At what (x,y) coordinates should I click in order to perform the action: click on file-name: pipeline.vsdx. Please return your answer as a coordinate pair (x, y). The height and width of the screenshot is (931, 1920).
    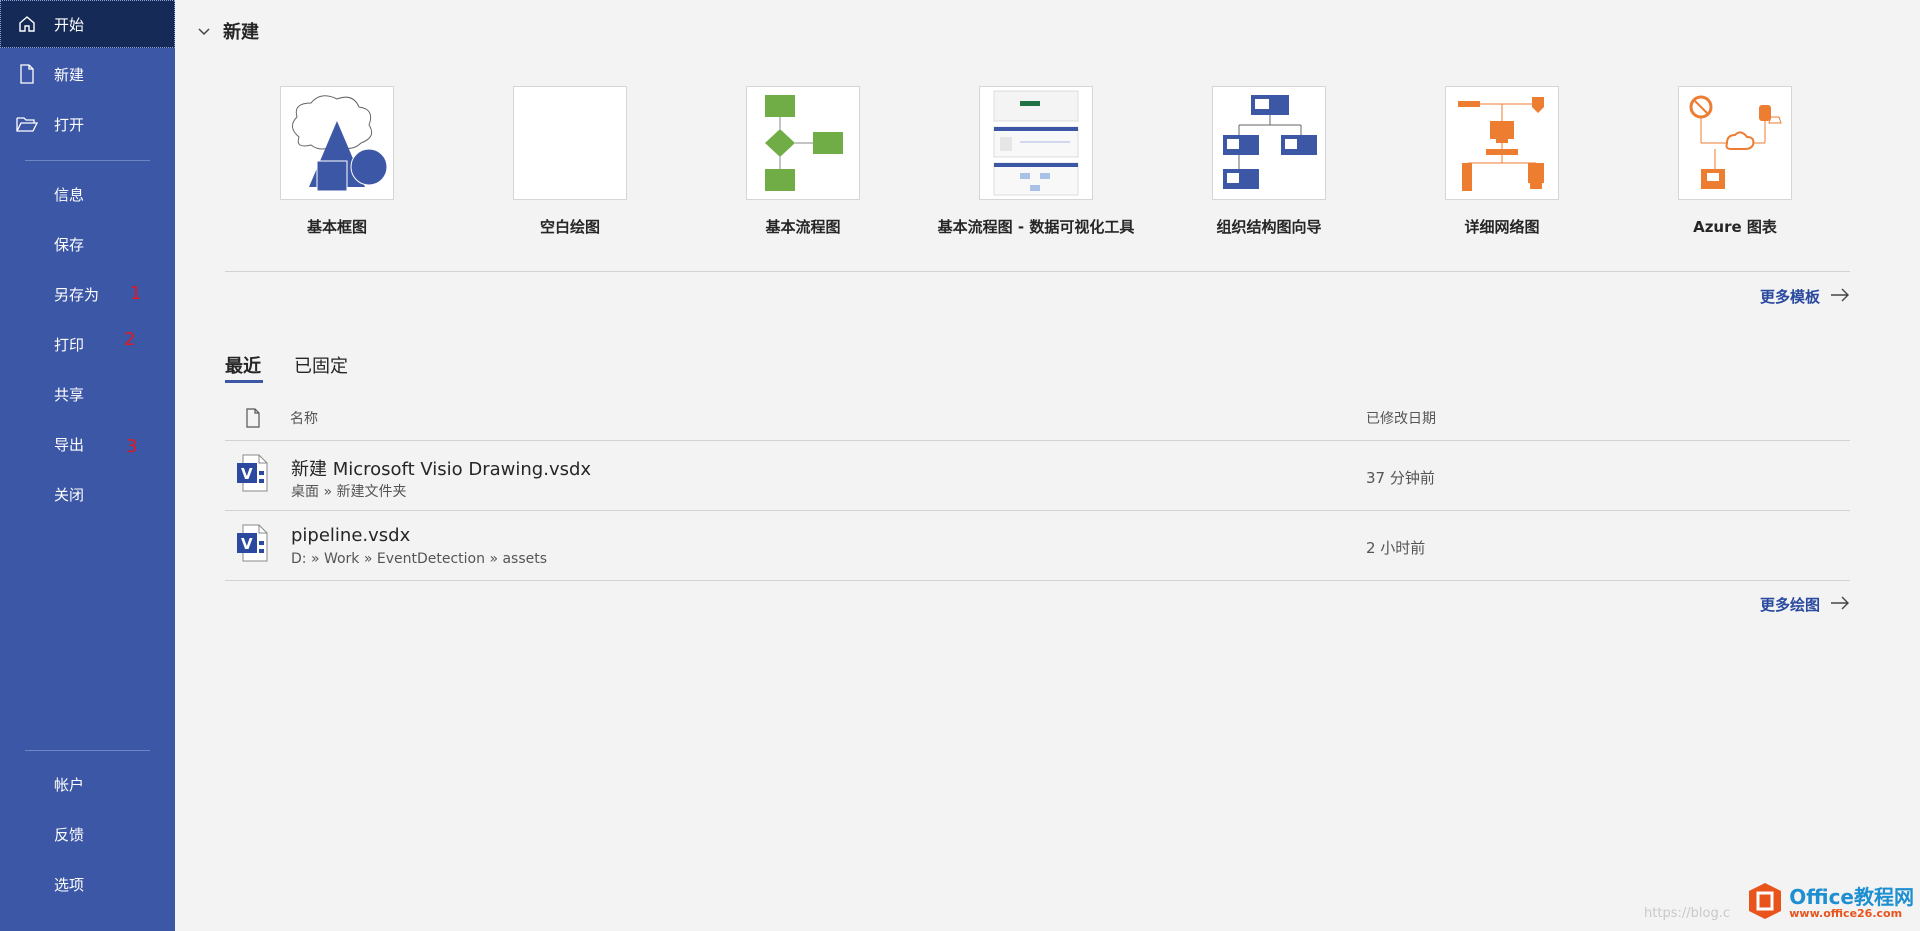
    Looking at the image, I should click on (351, 535).